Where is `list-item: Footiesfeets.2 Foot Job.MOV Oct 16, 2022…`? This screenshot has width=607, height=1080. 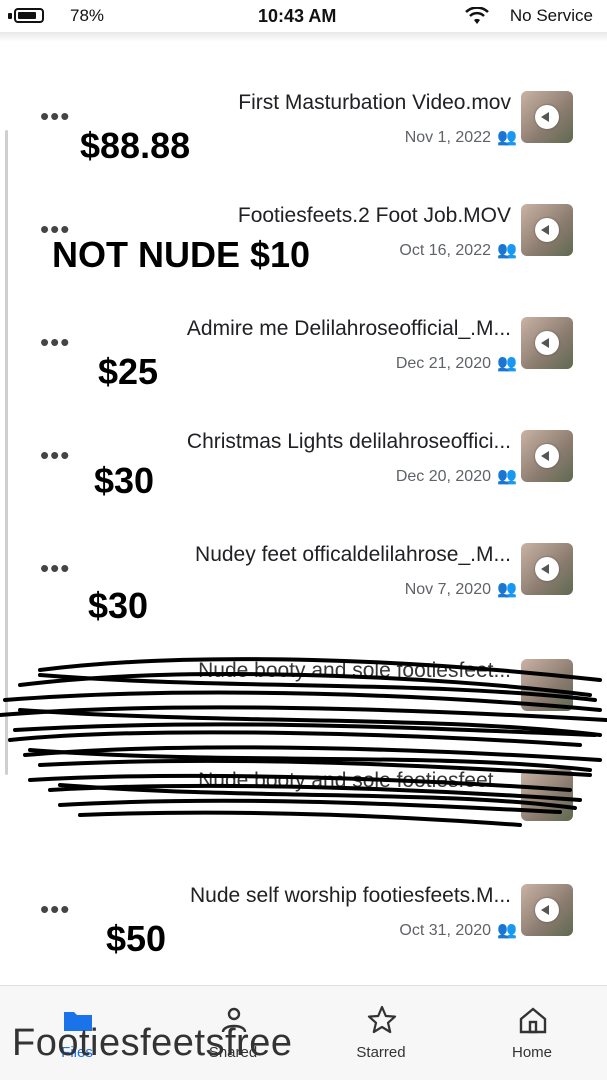
list-item: Footiesfeets.2 Foot Job.MOV Oct 16, 2022… is located at coordinates (303, 243).